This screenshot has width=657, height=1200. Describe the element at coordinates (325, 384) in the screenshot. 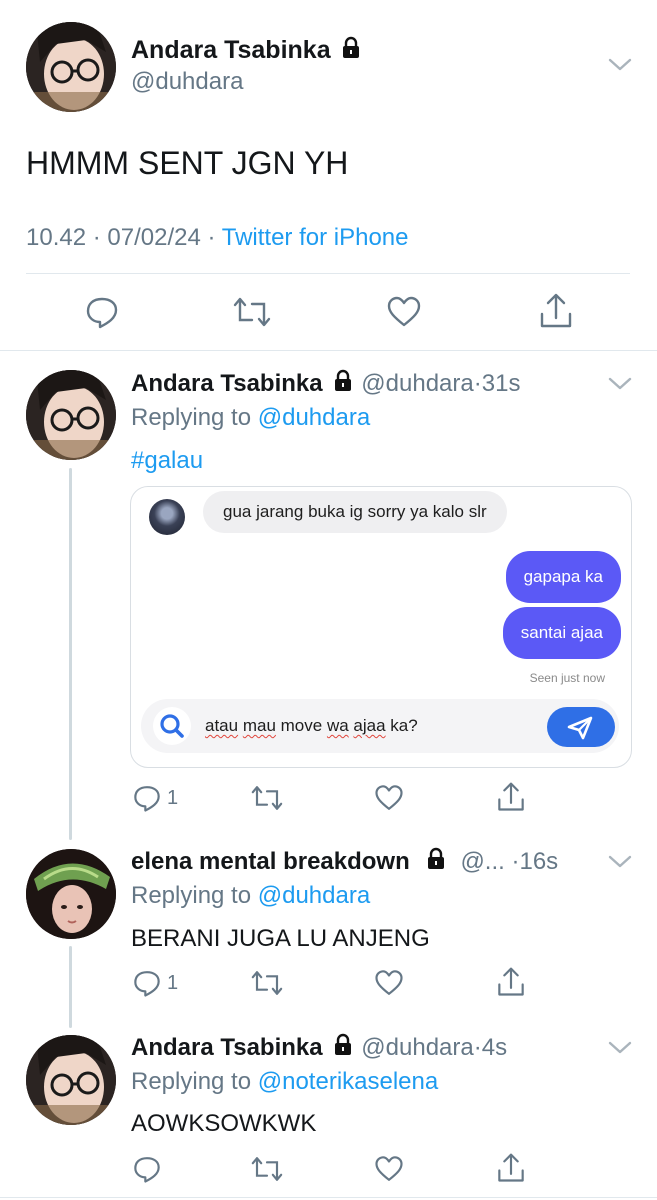

I see `reply-header: Andara Tsabinka @duhdara·31s` at that location.